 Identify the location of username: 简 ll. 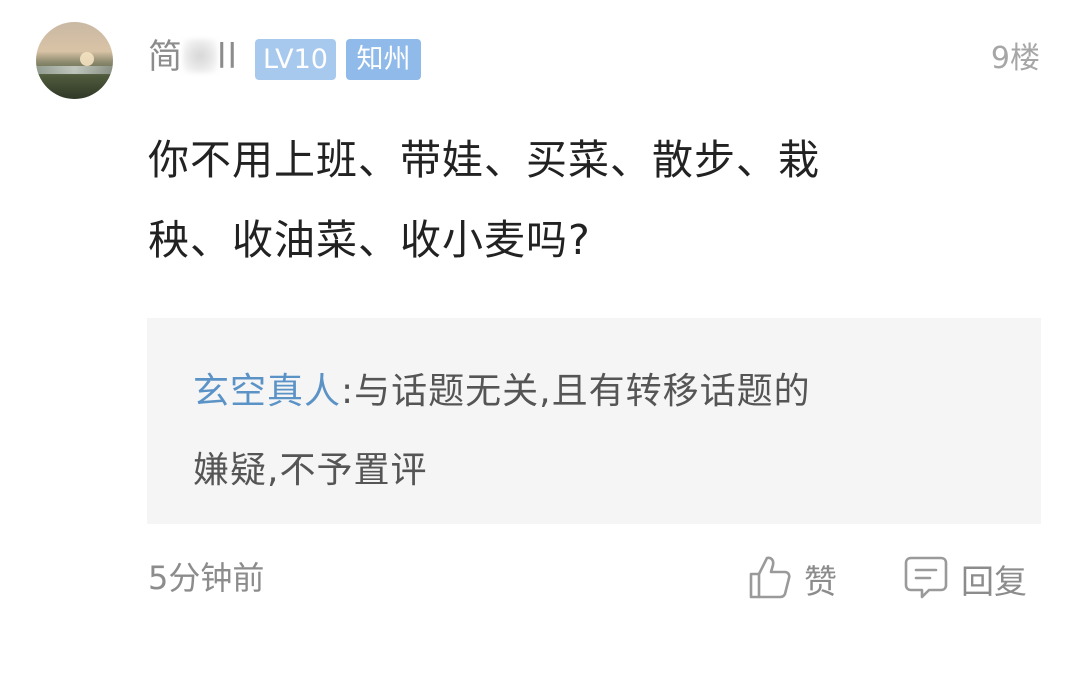
(193, 57).